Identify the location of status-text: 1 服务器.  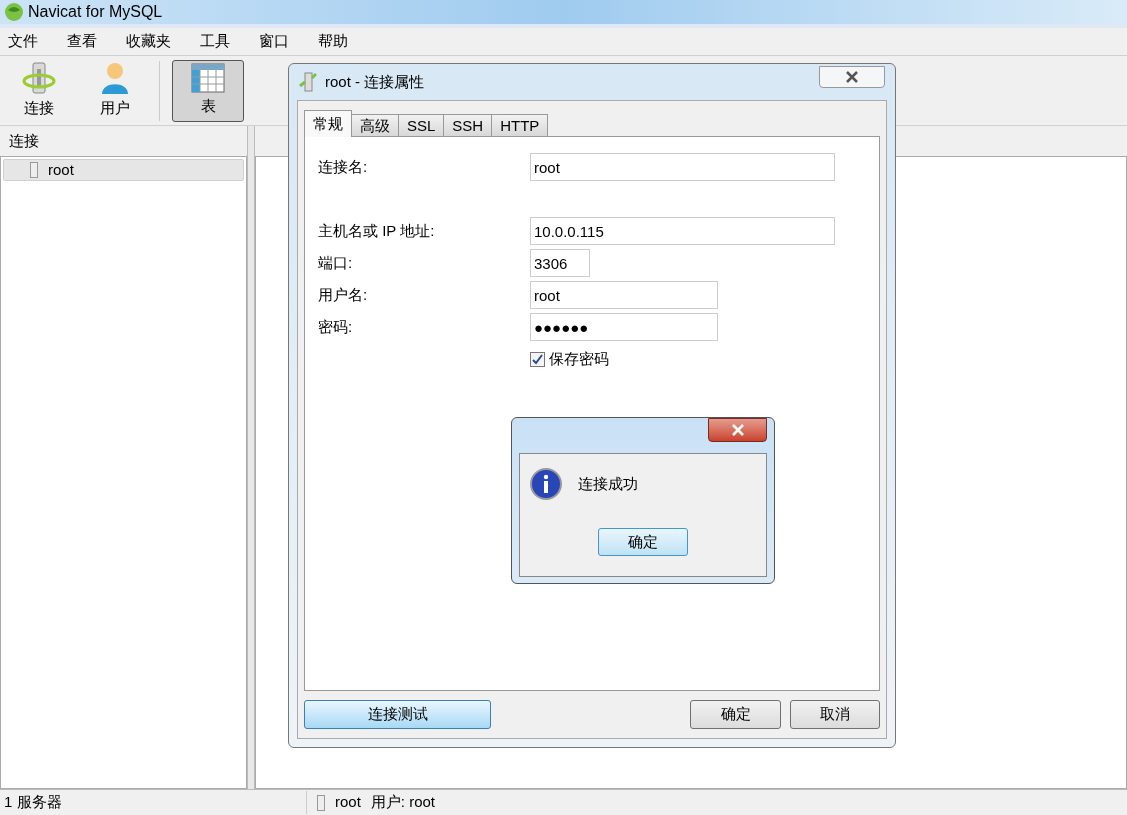
(153, 802).